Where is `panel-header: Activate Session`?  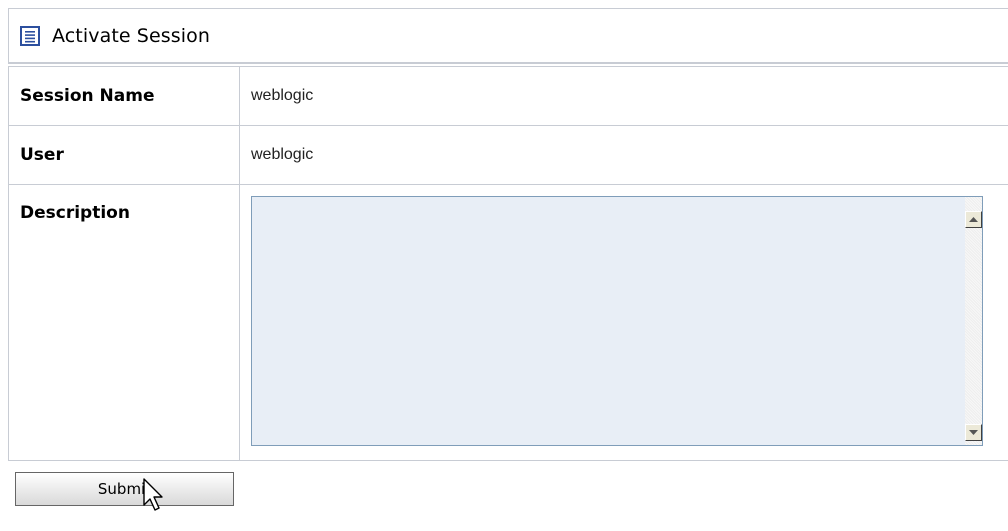
panel-header: Activate Session is located at coordinates (508, 36).